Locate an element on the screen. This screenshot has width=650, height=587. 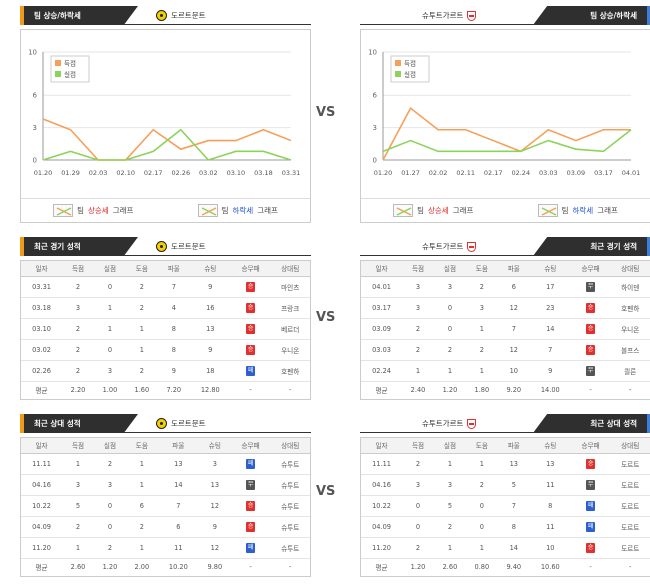
x-tick-label: 03.10 is located at coordinates (236, 173).